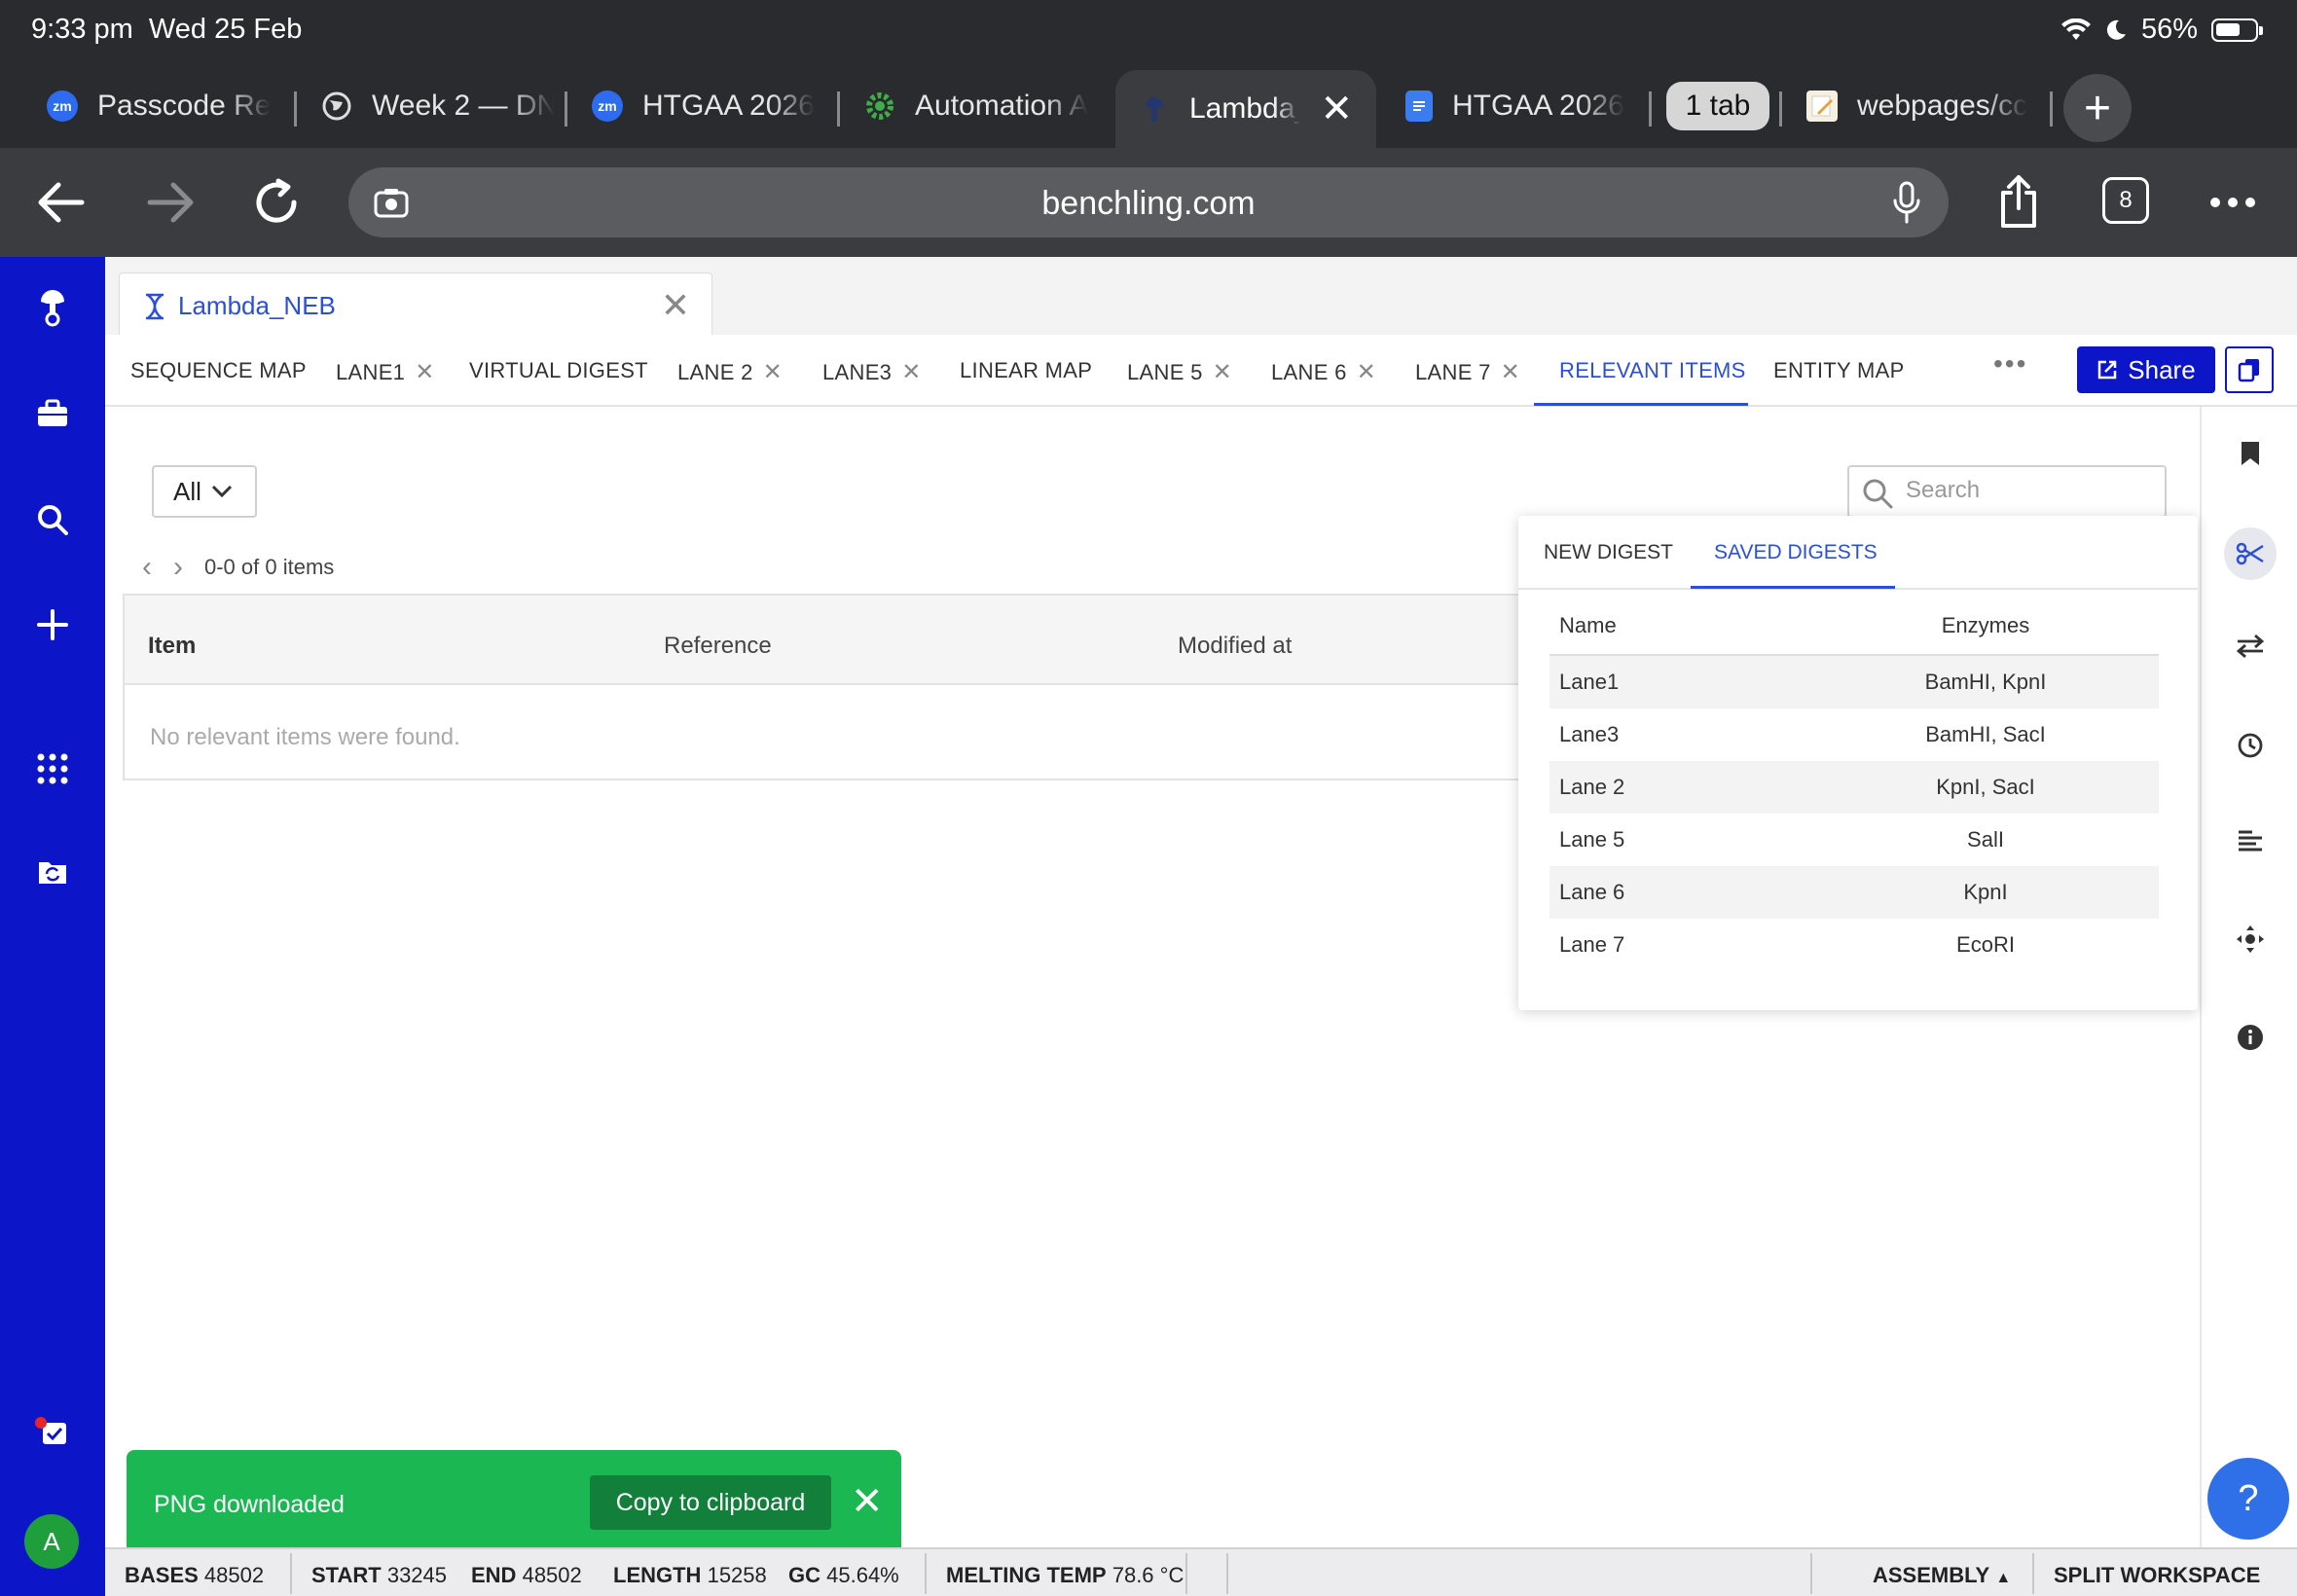 Image resolution: width=2297 pixels, height=1596 pixels. Describe the element at coordinates (1918, 106) in the screenshot. I see `browser-tab-7: webpages/cc` at that location.